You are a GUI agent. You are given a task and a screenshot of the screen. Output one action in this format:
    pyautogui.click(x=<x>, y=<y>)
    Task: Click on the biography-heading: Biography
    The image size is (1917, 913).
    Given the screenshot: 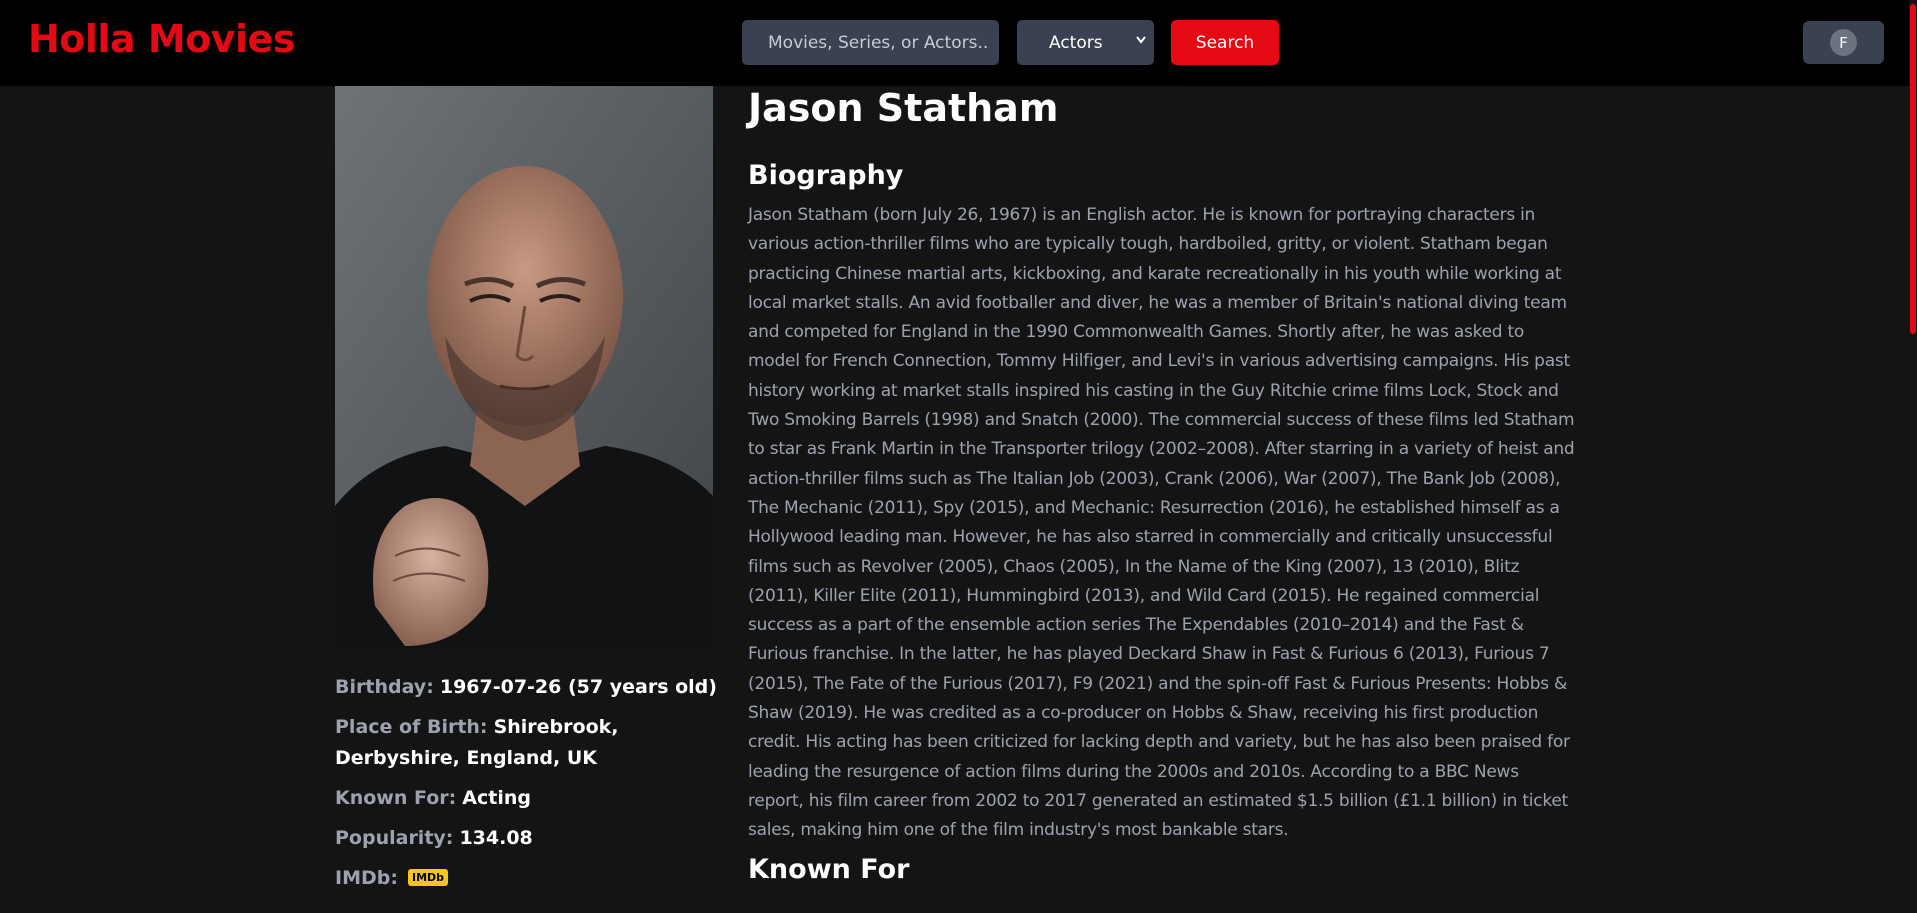 What is the action you would take?
    pyautogui.click(x=826, y=175)
    